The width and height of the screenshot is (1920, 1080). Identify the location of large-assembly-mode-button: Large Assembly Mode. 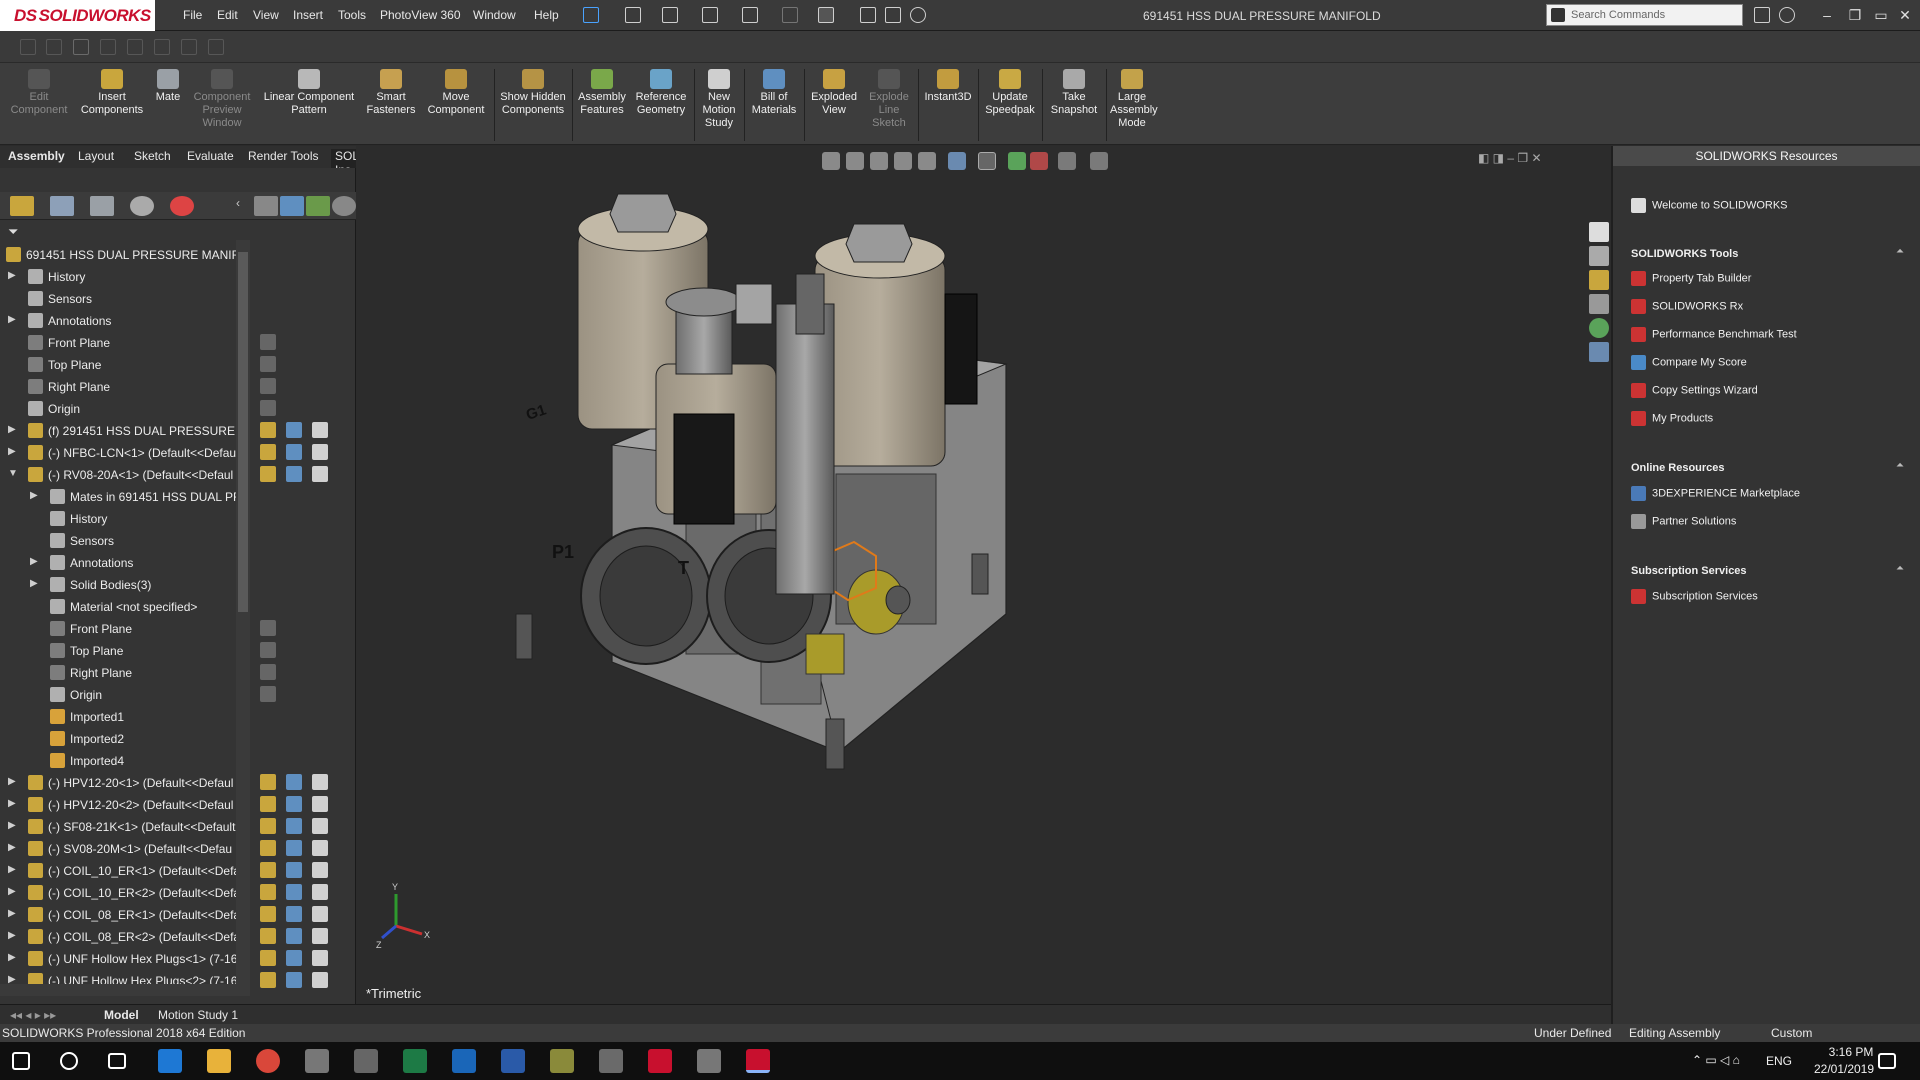
(1134, 98).